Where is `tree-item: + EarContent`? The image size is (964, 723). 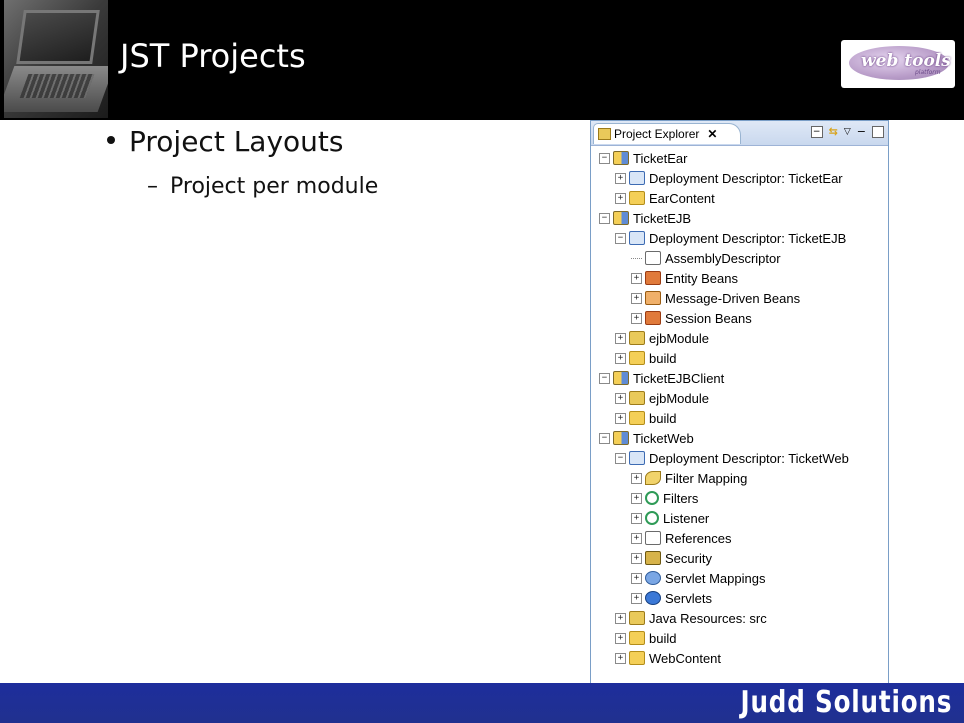
tree-item: + EarContent is located at coordinates (739, 198).